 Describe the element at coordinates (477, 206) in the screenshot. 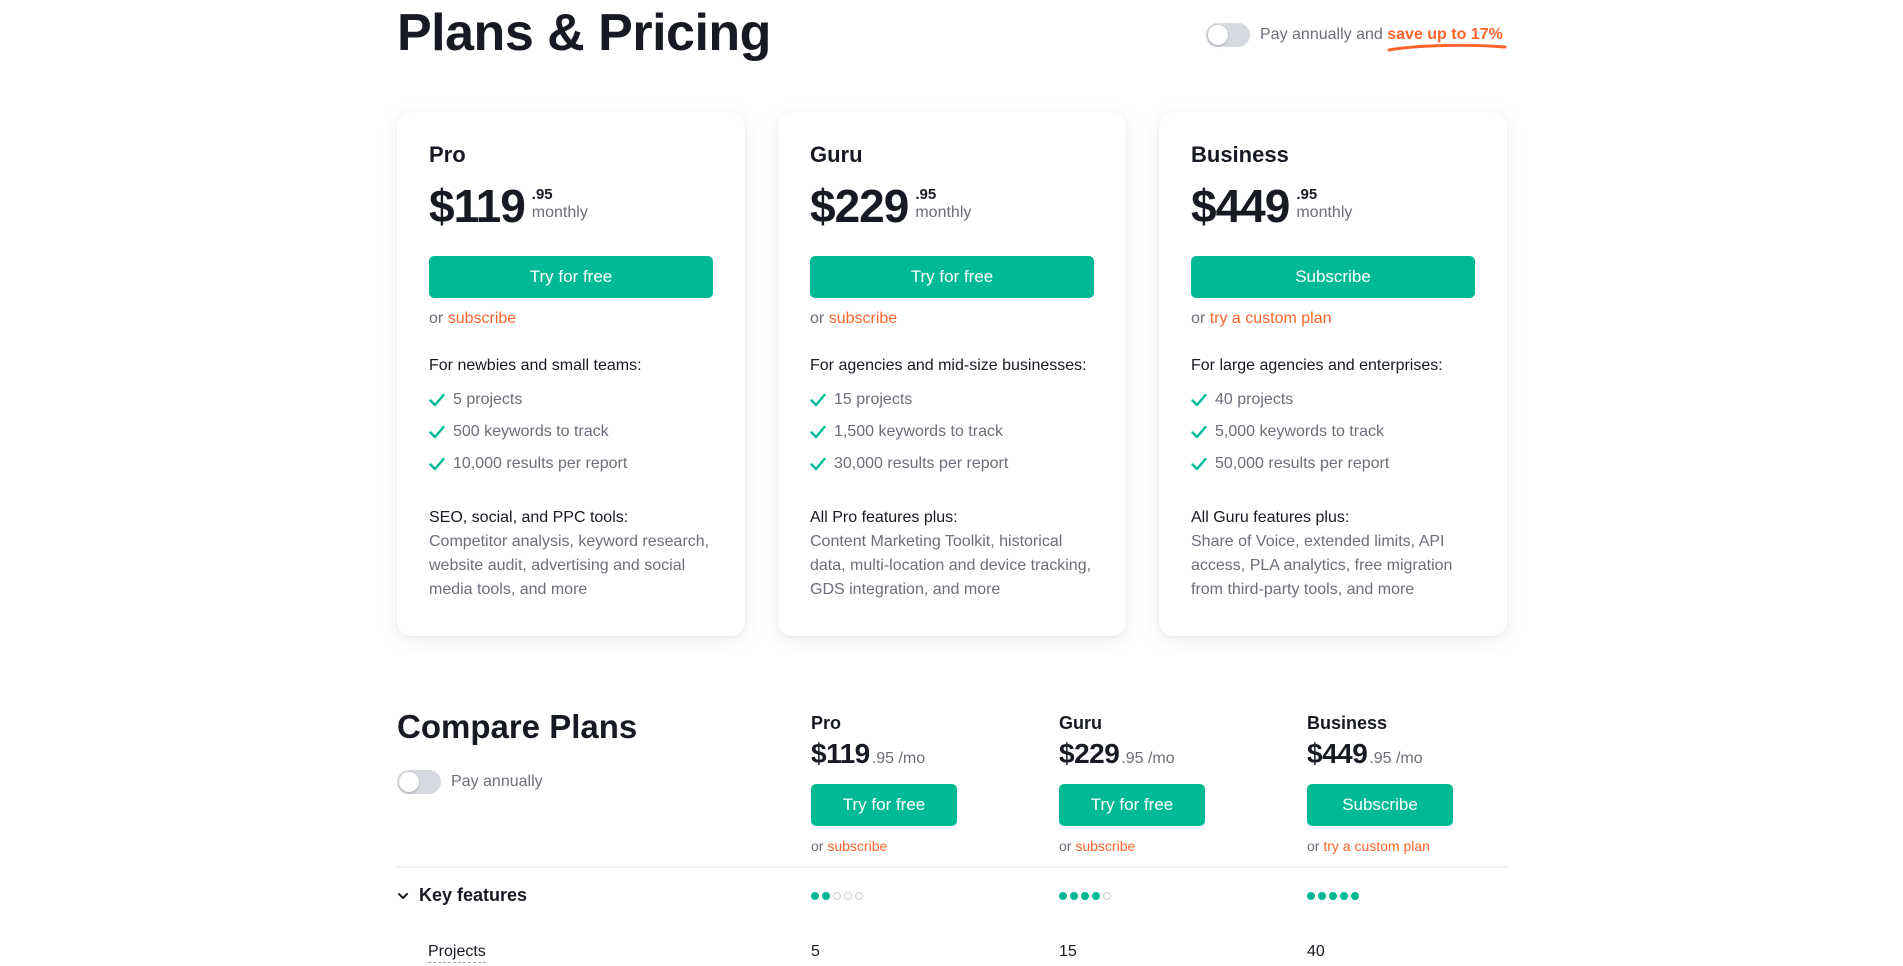

I see `price-main: $119` at that location.